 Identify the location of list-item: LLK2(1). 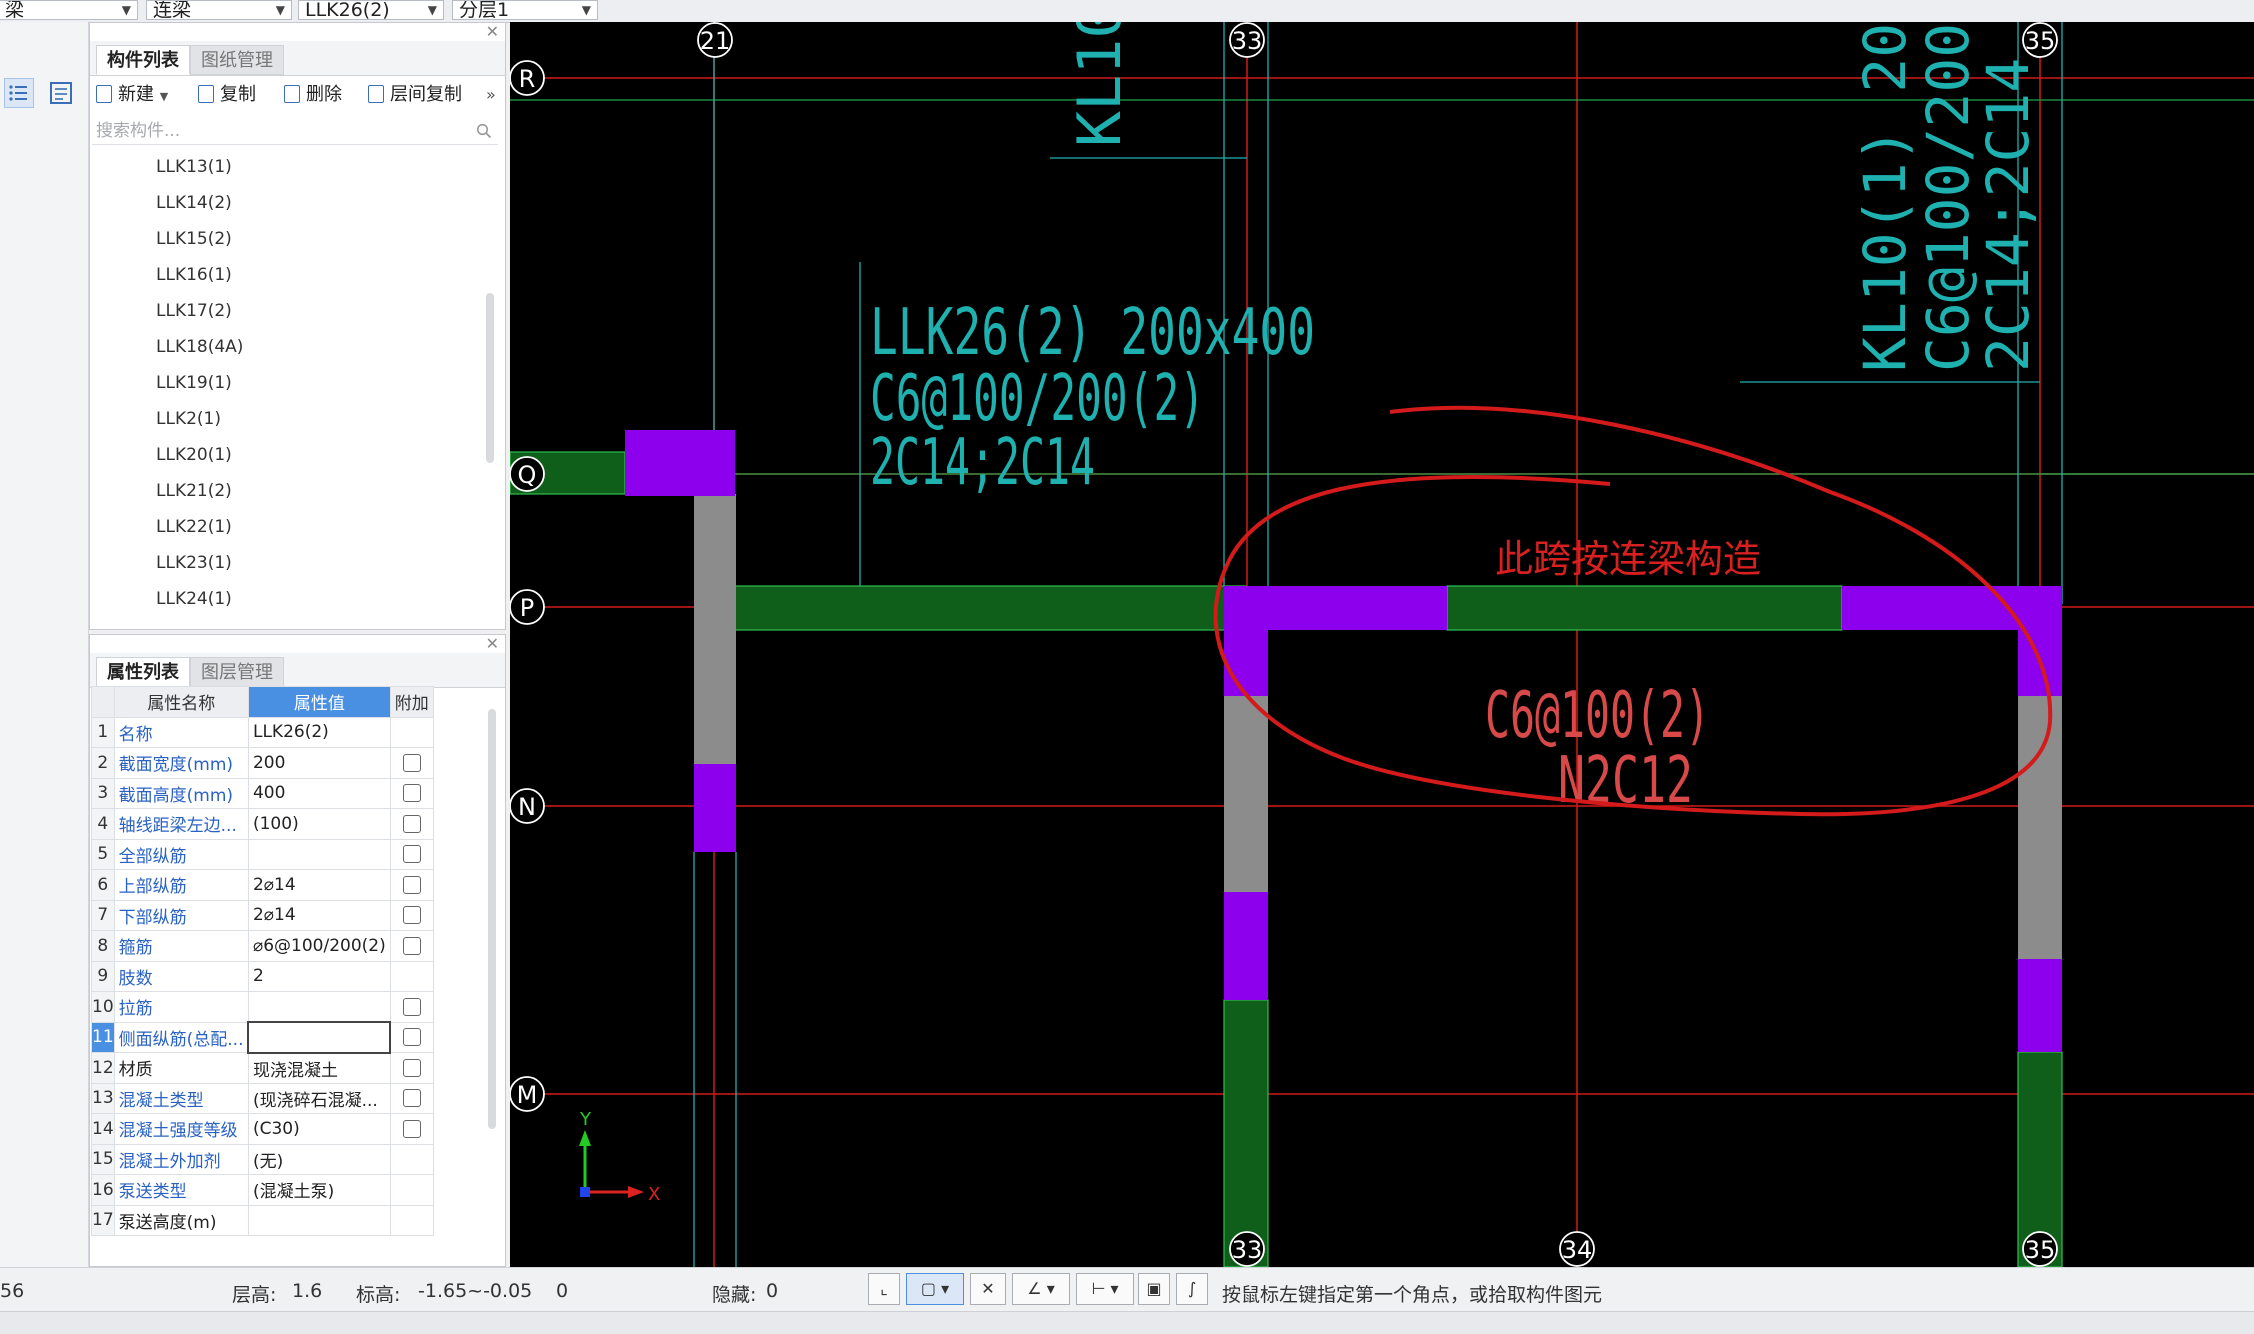
(188, 419).